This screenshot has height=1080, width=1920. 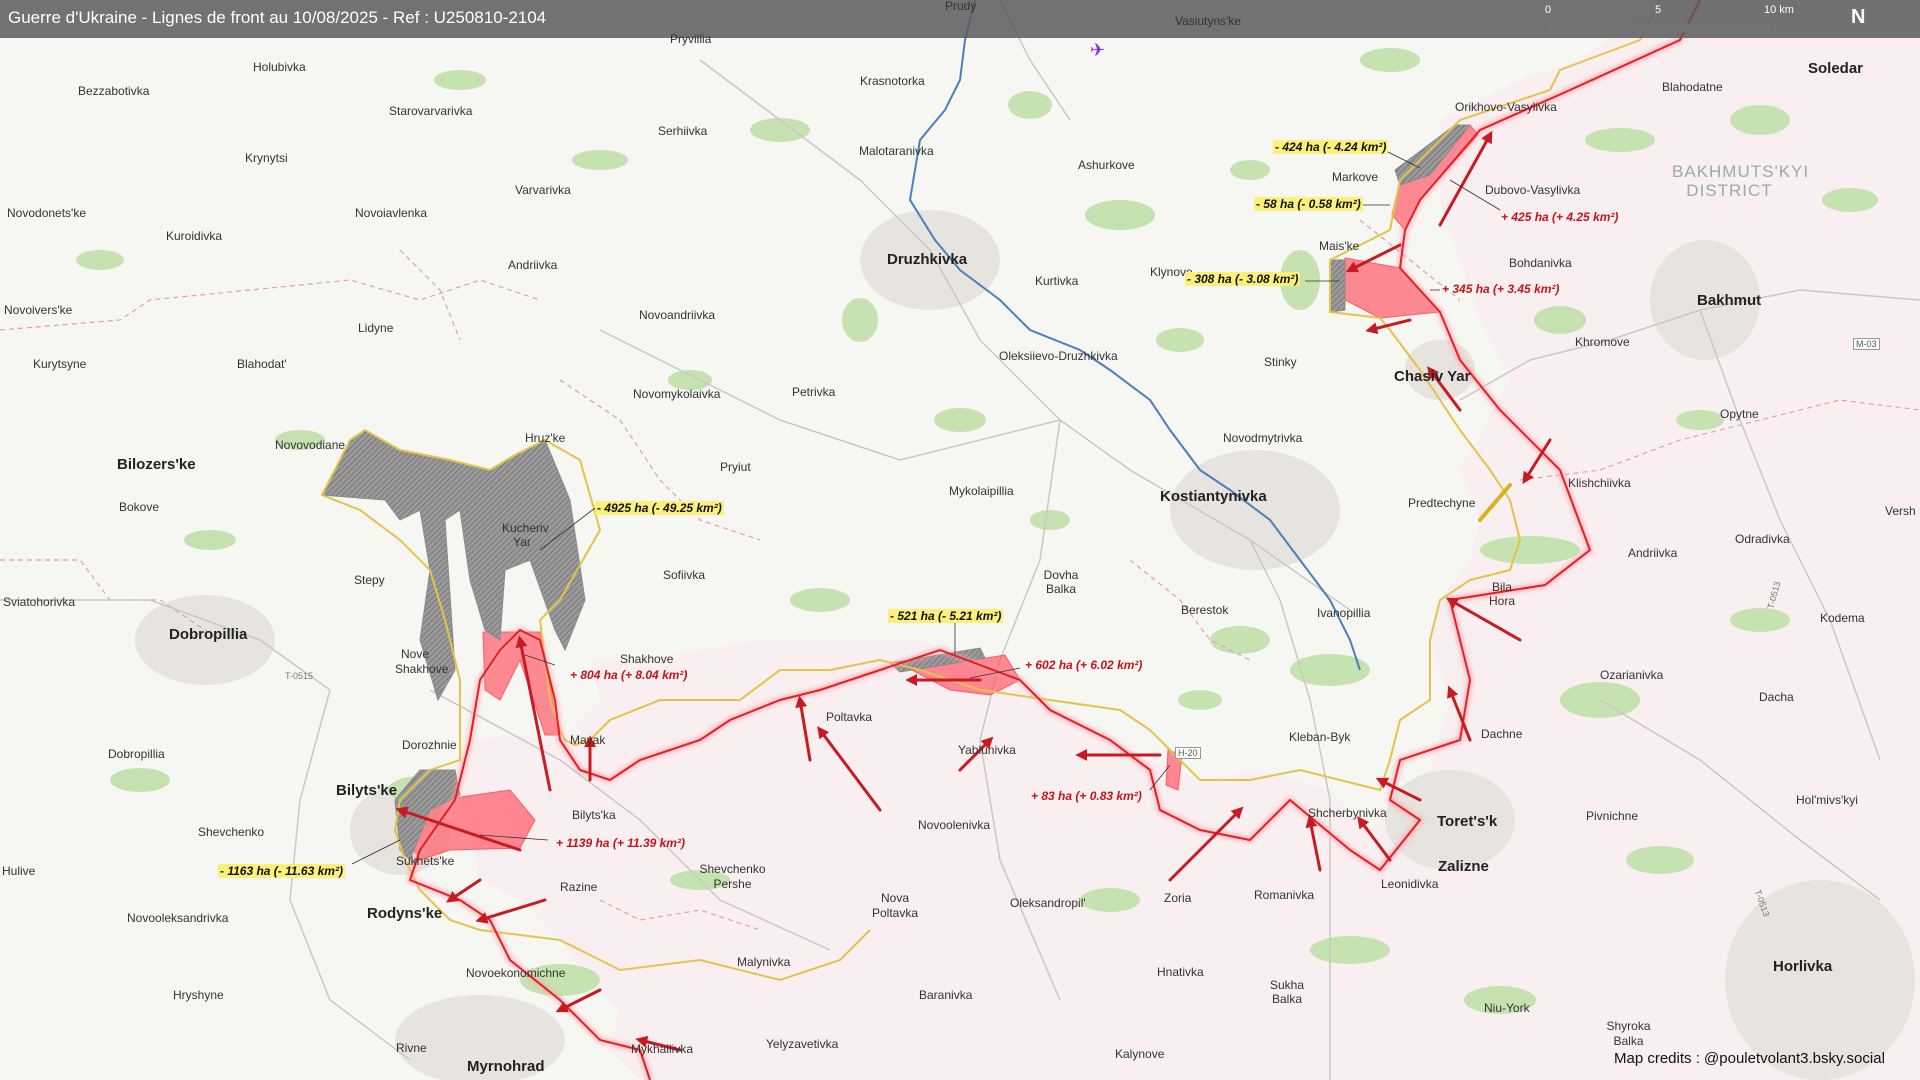 I want to click on place-label: Shevchenko, so click(x=231, y=832).